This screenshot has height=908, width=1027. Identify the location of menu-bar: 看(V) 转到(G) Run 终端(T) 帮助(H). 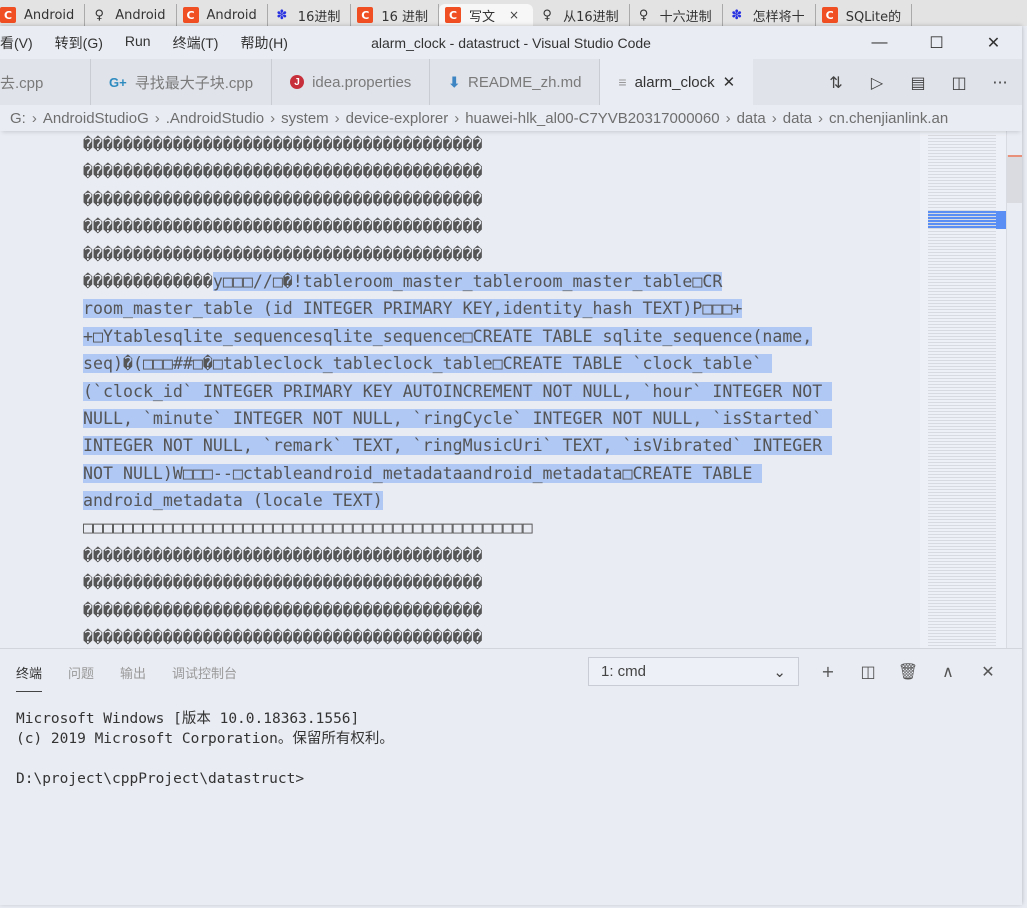
(144, 43).